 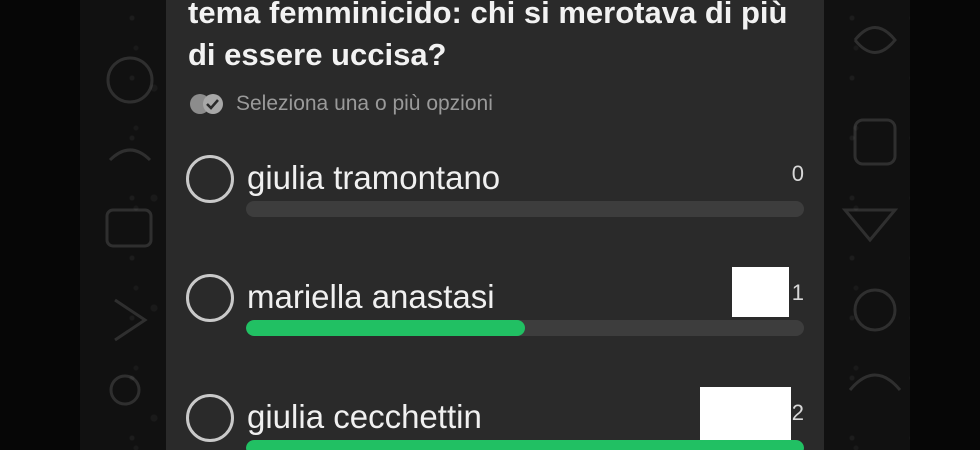 I want to click on poll-option-vote-count: 1, so click(x=797, y=292).